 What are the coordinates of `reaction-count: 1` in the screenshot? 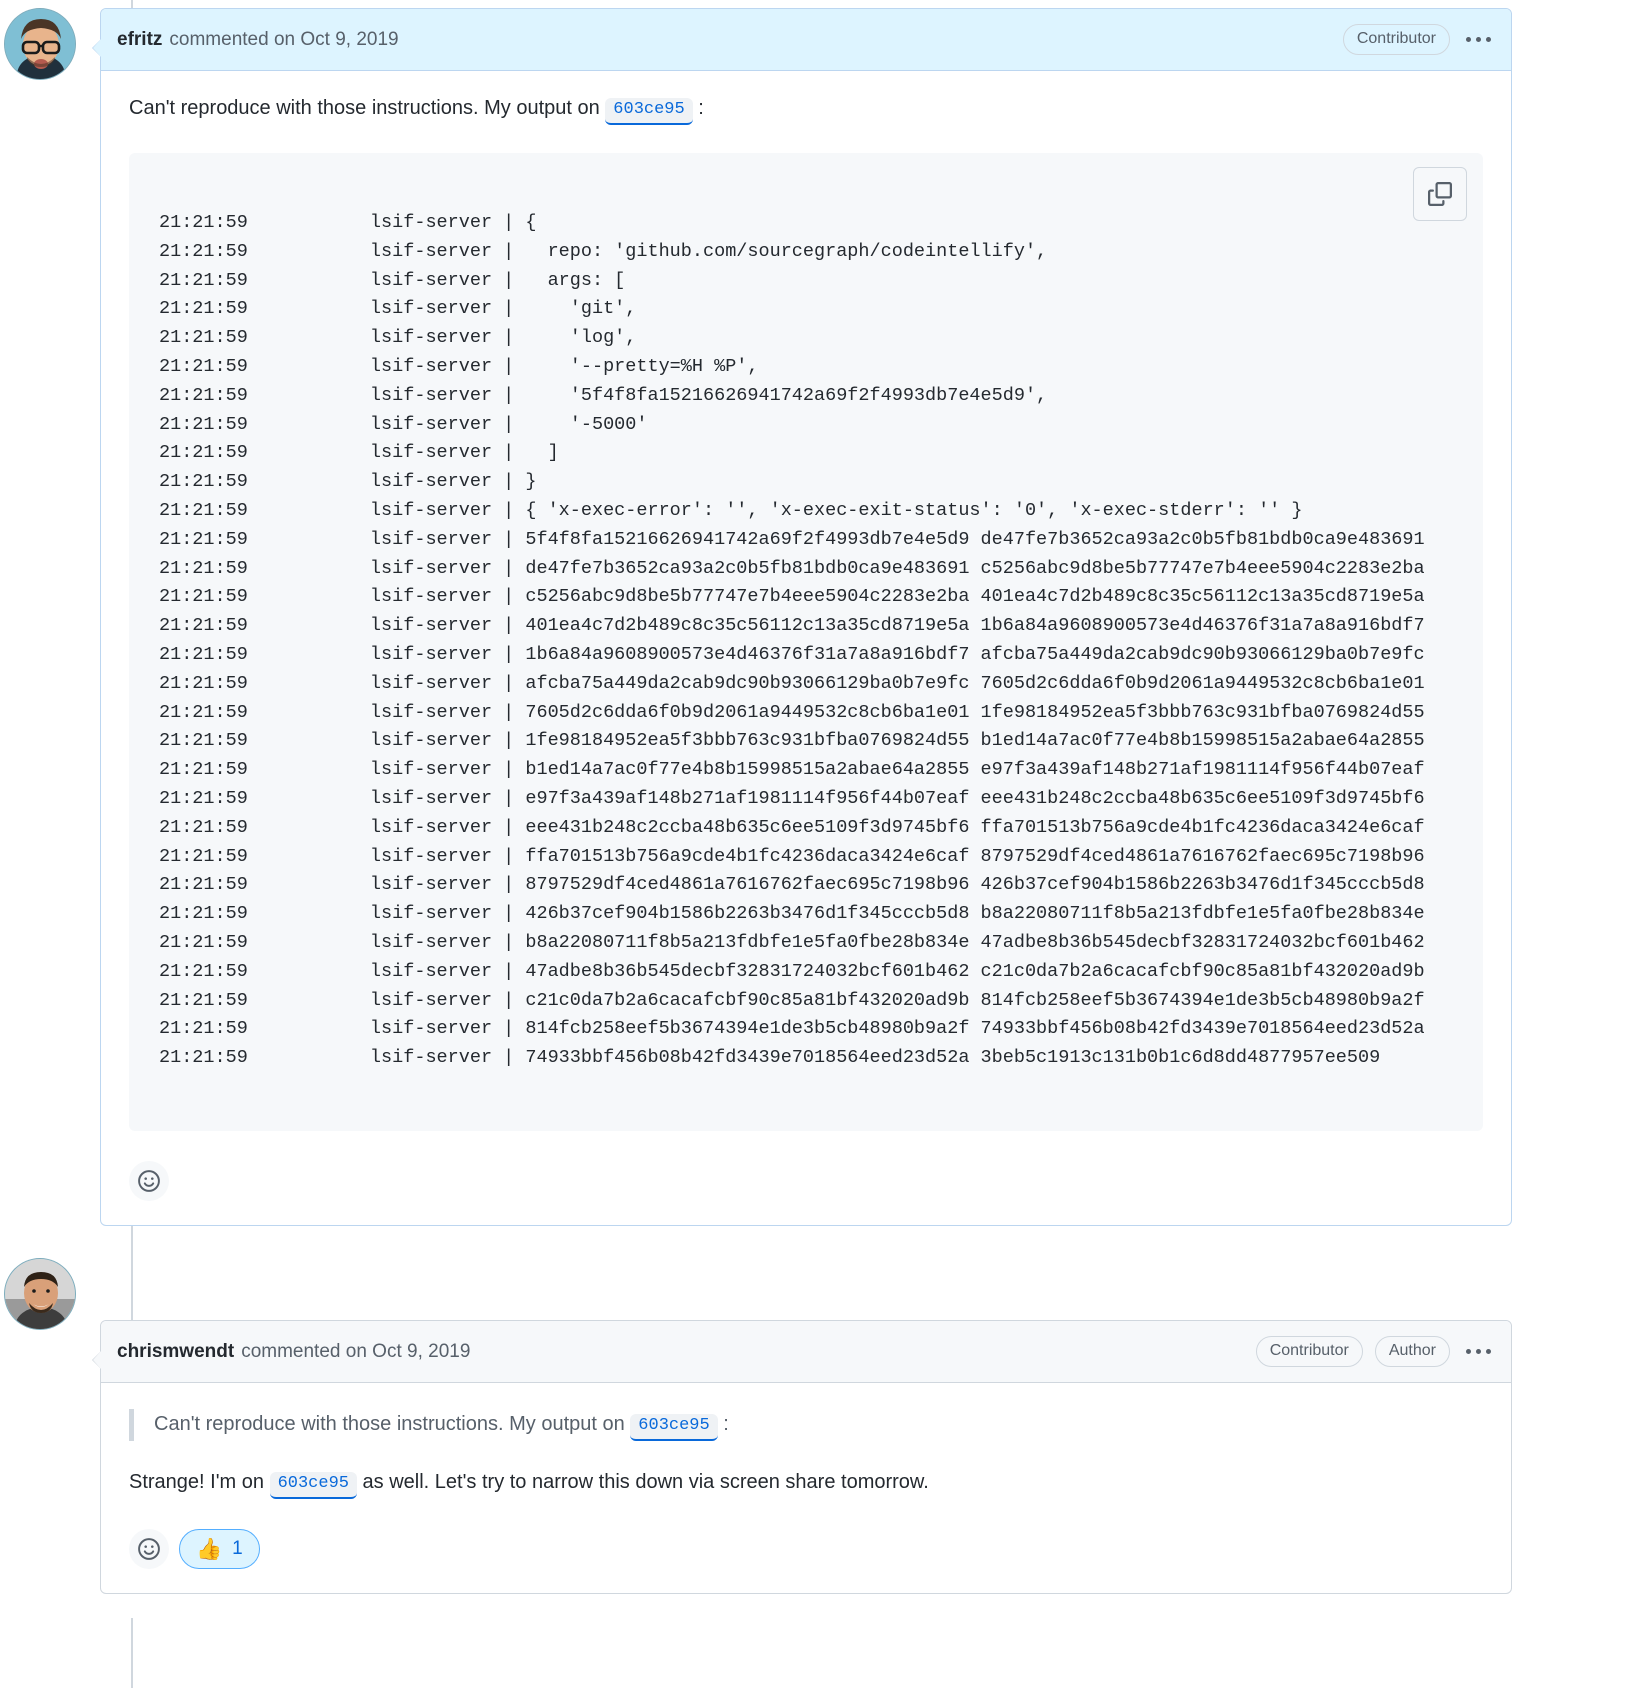 It's located at (237, 1549).